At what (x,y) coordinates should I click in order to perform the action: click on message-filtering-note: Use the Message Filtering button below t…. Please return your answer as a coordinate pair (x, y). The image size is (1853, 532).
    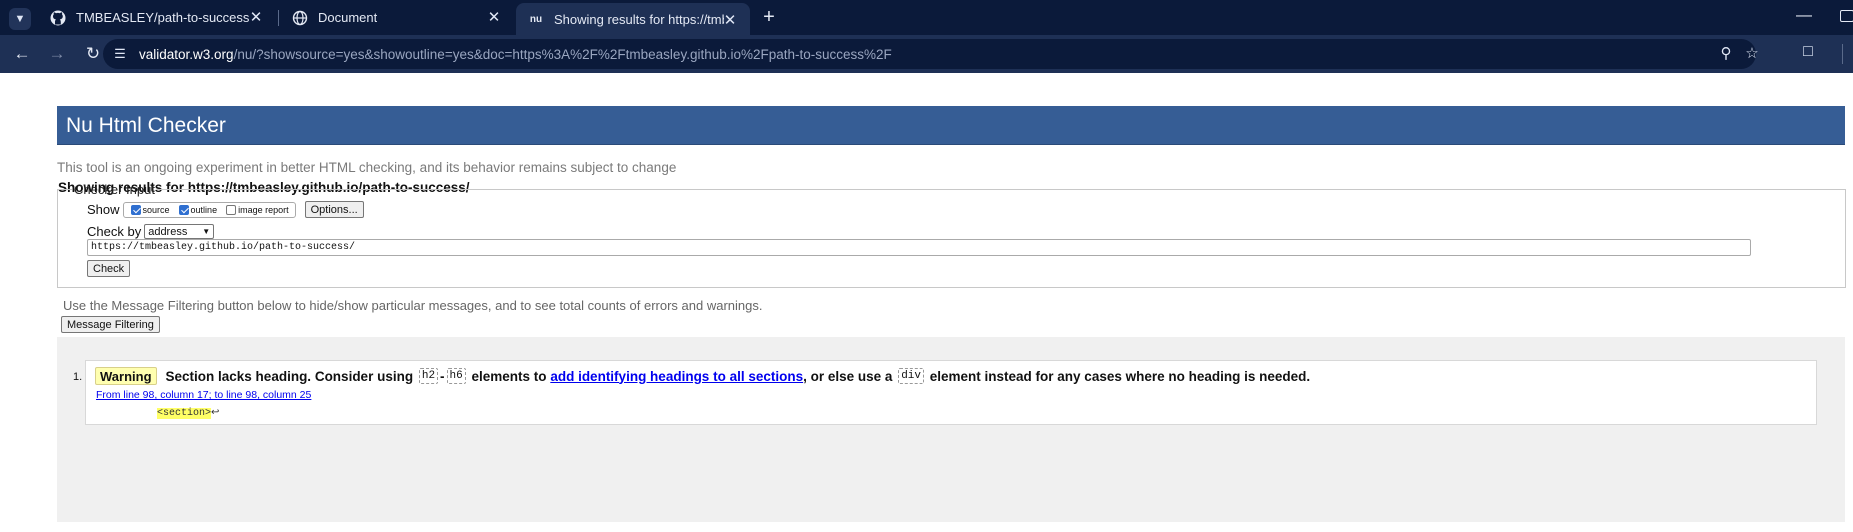
    Looking at the image, I should click on (413, 305).